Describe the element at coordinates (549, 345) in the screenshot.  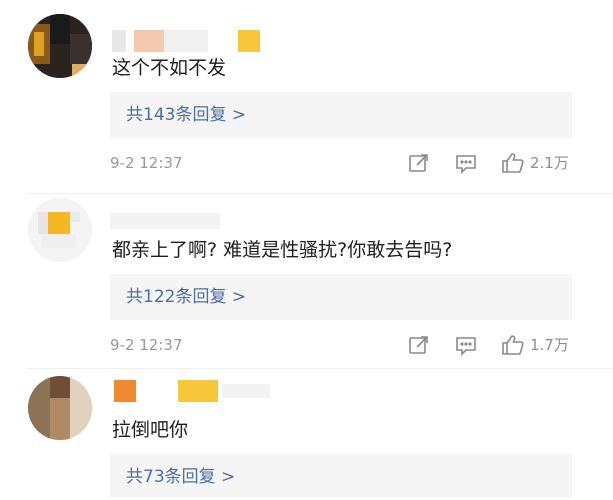
I see `like-count: 1.7万` at that location.